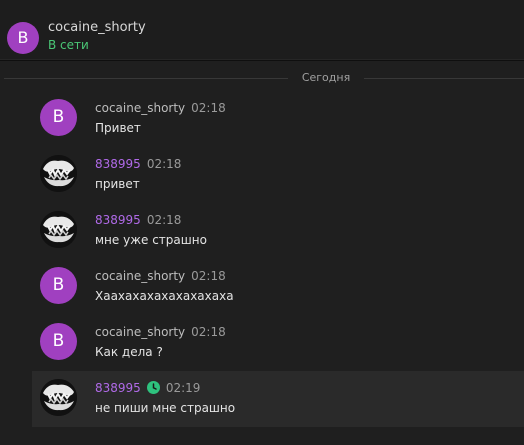 The height and width of the screenshot is (445, 524). I want to click on message-time: 02:19, so click(183, 388).